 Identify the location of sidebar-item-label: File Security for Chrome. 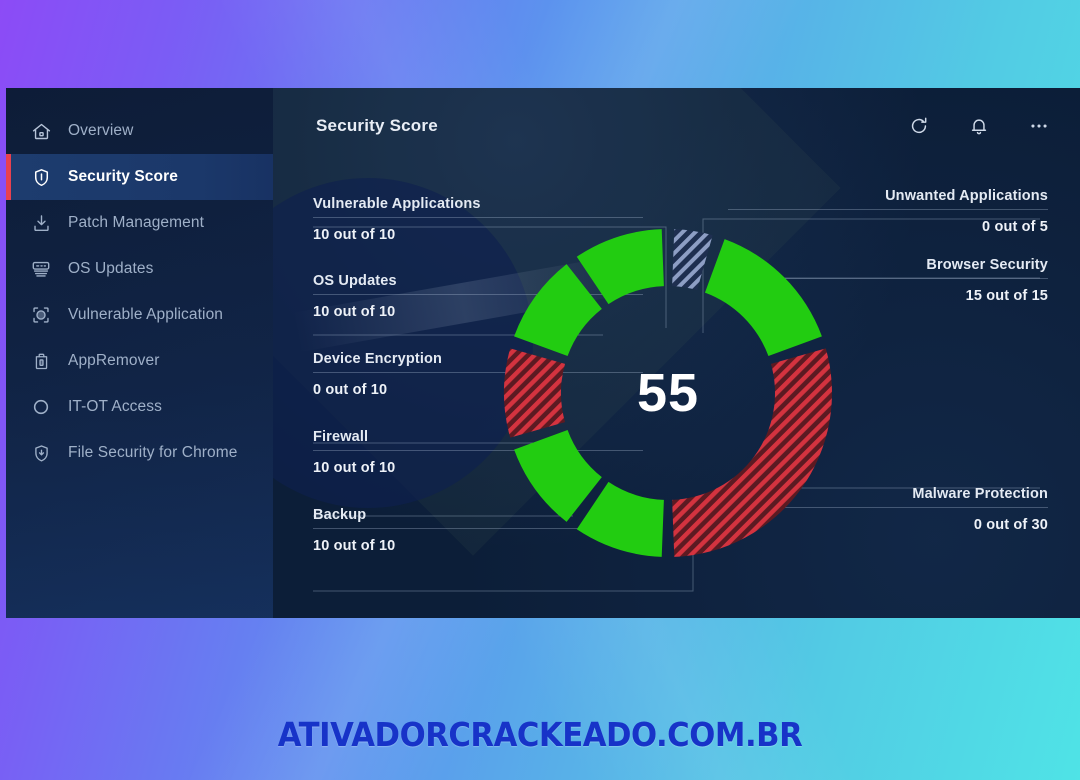
(153, 452).